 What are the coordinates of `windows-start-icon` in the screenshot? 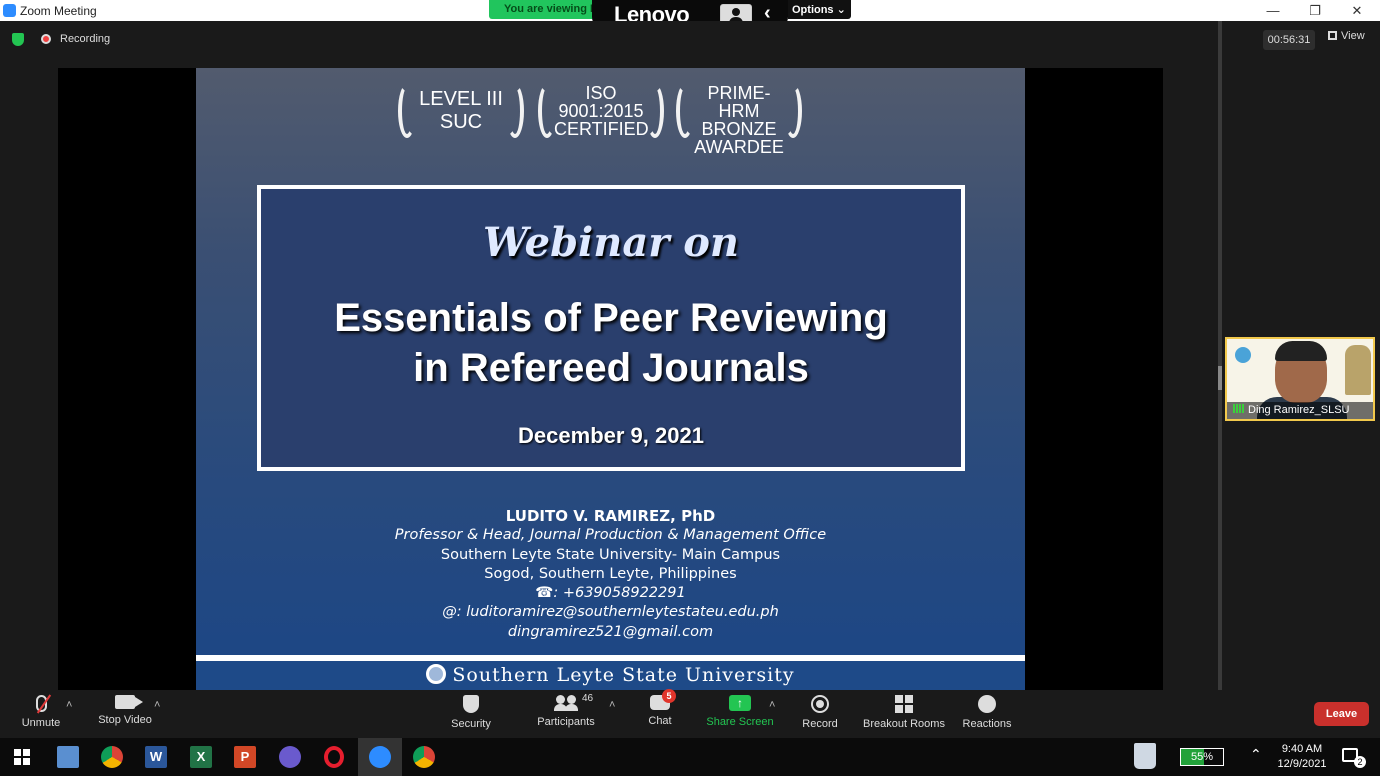 It's located at (22, 757).